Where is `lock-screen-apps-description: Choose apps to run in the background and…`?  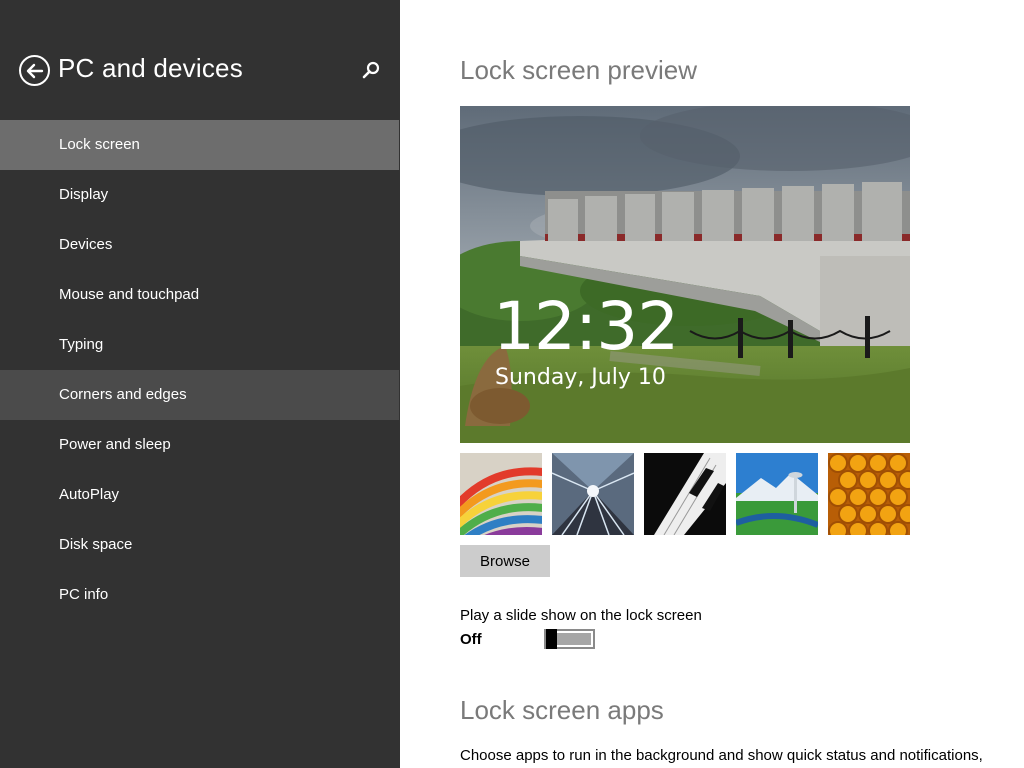
lock-screen-apps-description: Choose apps to run in the background and… is located at coordinates (721, 755).